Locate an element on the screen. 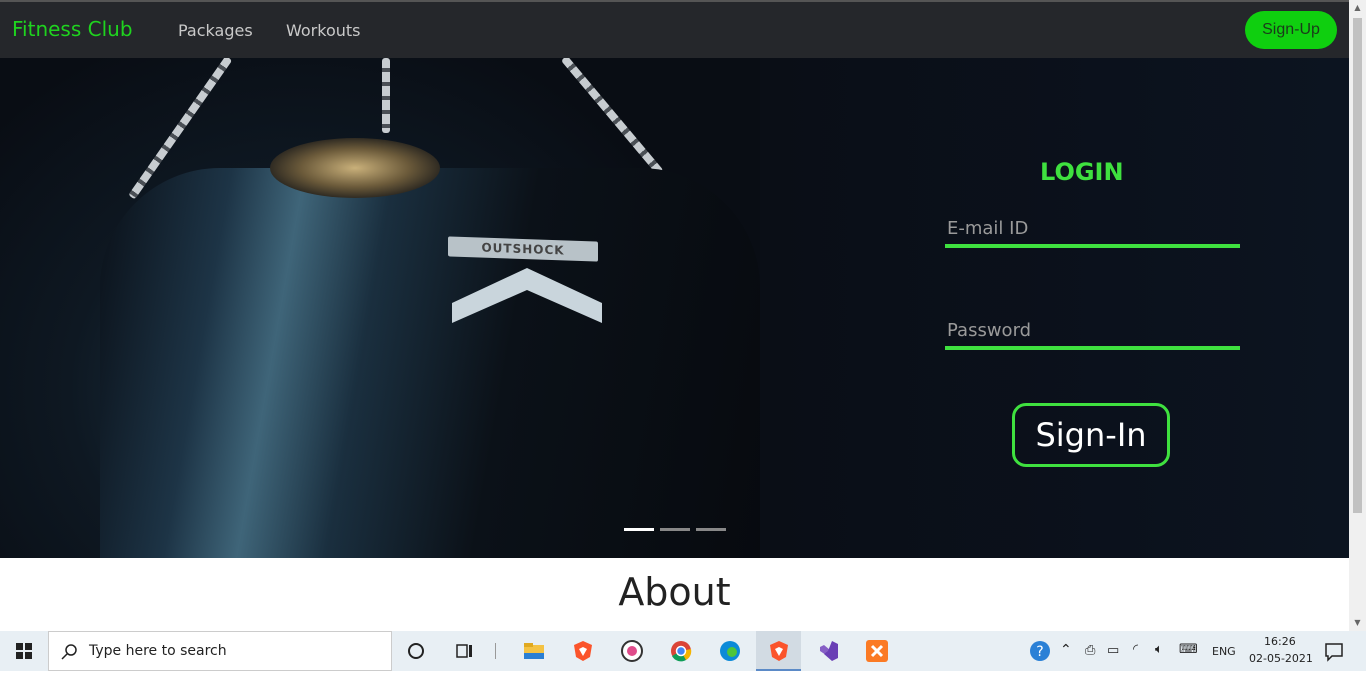 Image resolution: width=1366 pixels, height=675 pixels. cortana-icon is located at coordinates (416, 651).